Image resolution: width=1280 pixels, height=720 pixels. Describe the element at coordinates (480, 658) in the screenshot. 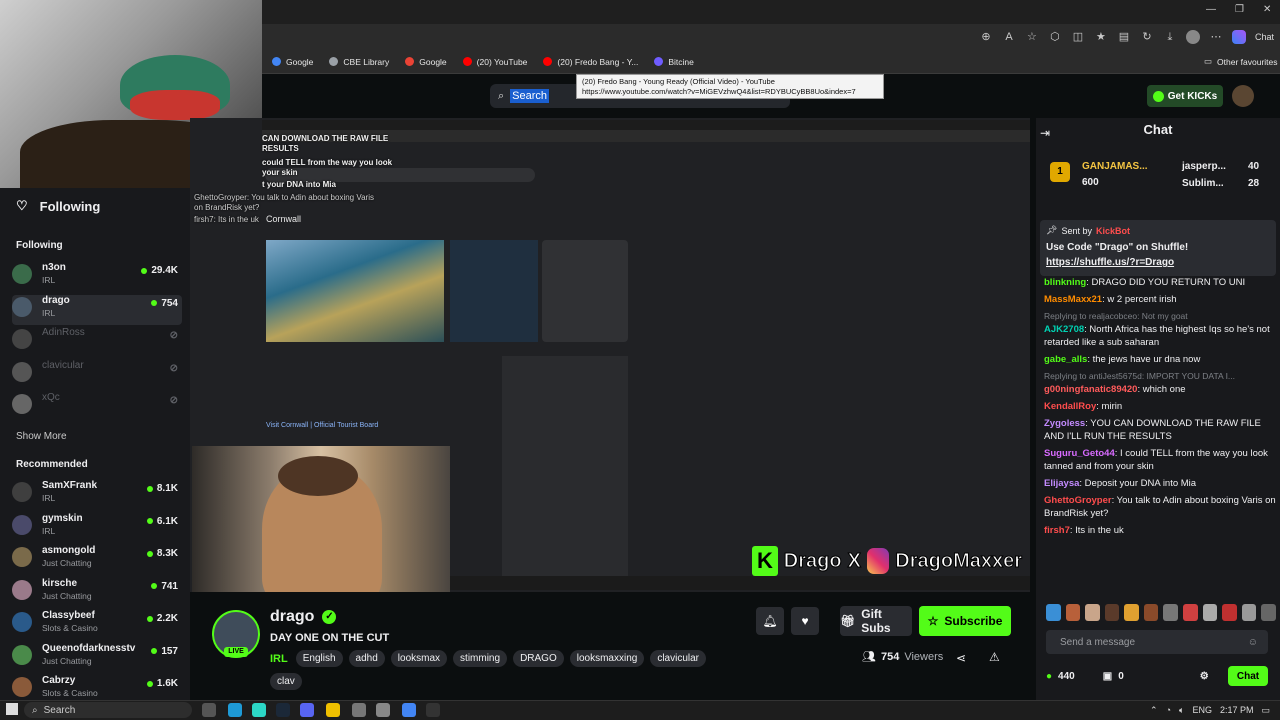

I see `tag: stimming` at that location.